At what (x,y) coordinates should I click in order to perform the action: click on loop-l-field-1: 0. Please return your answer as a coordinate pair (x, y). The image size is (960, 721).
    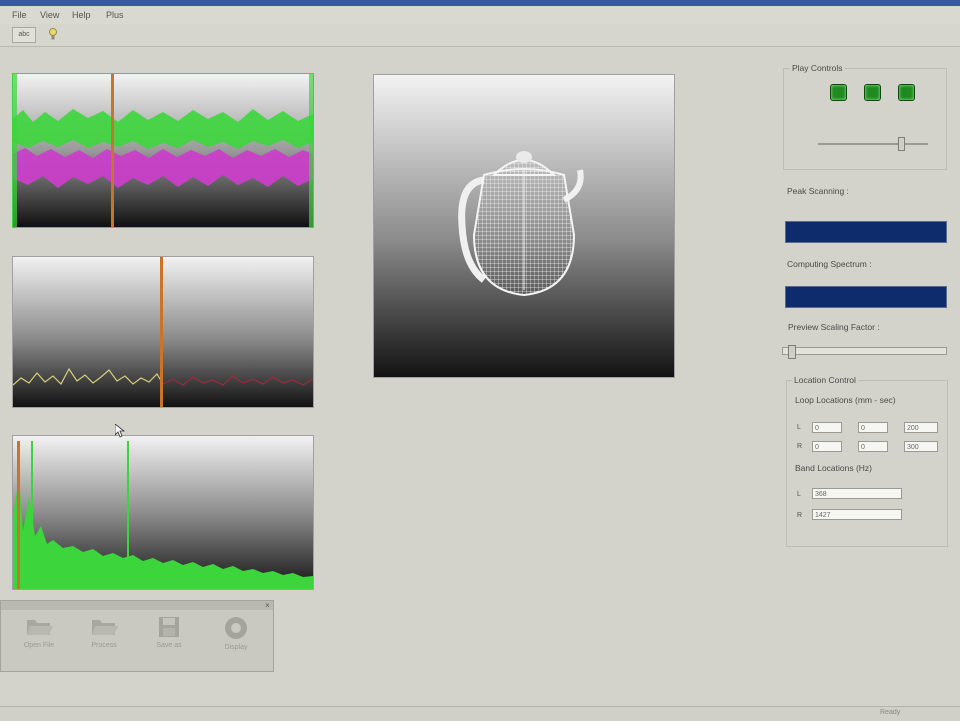
    Looking at the image, I should click on (827, 427).